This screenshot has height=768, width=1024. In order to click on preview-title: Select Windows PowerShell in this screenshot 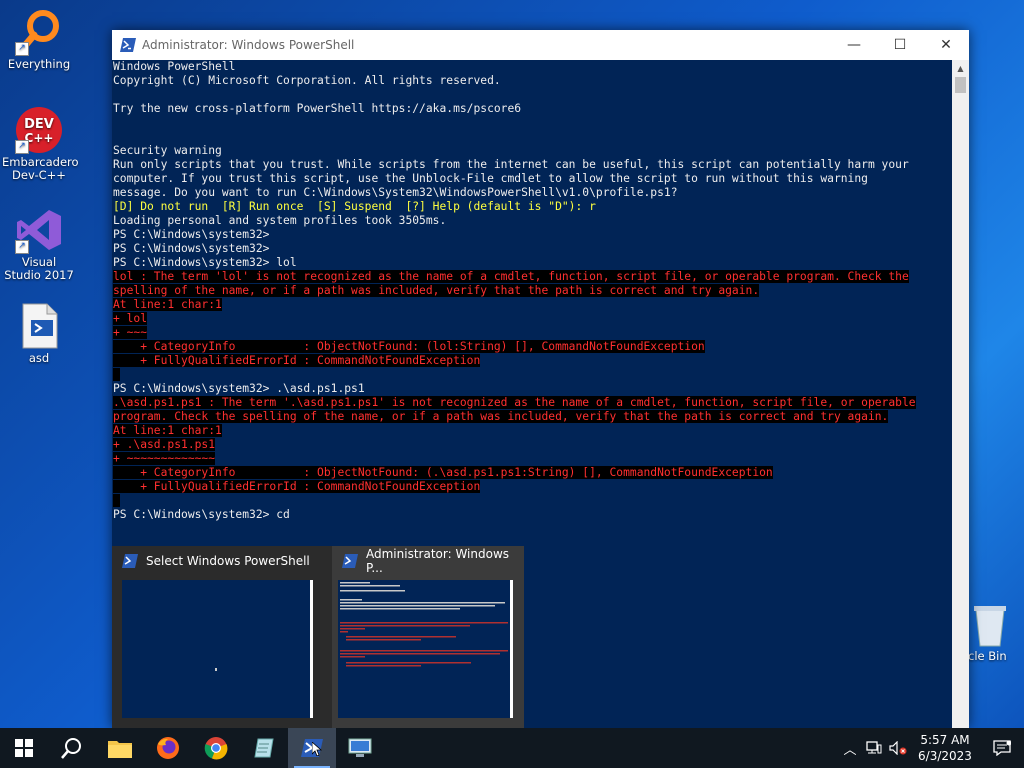, I will do `click(228, 561)`.